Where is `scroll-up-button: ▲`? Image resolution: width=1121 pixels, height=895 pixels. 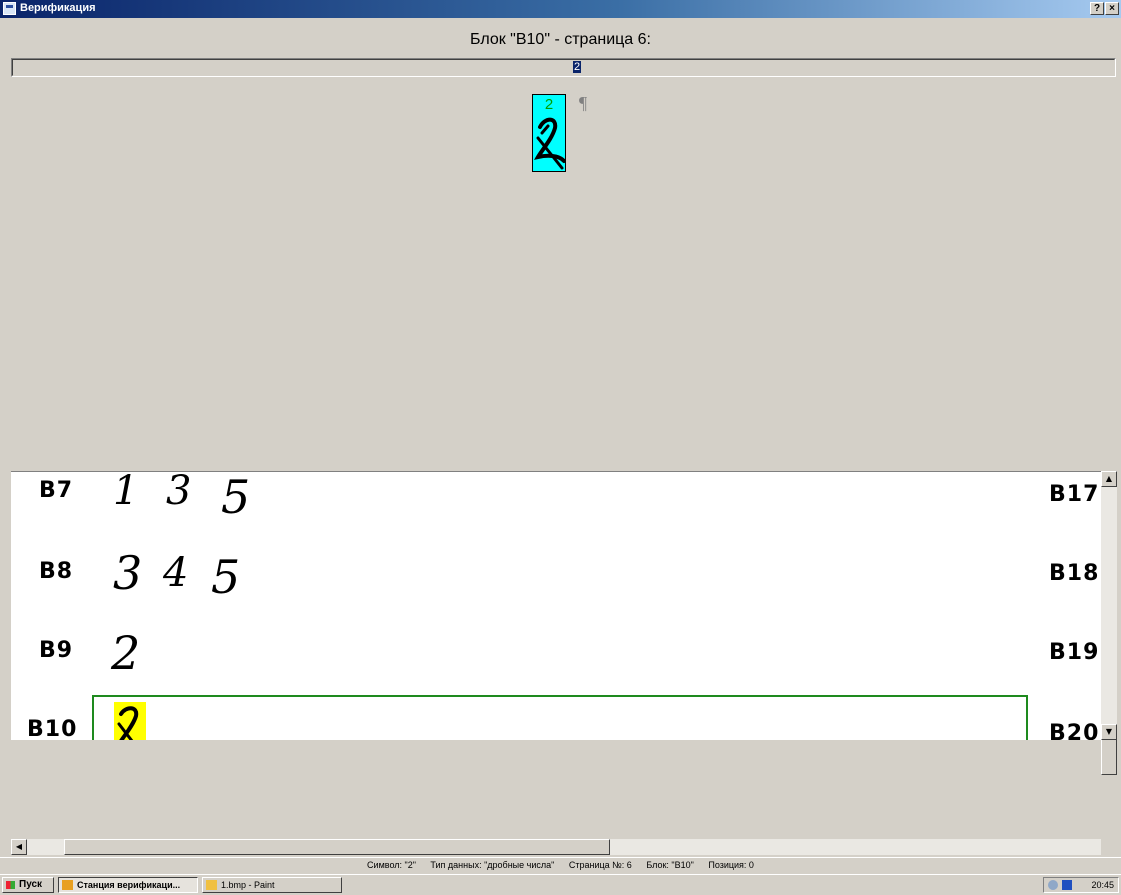
scroll-up-button: ▲ is located at coordinates (1109, 479).